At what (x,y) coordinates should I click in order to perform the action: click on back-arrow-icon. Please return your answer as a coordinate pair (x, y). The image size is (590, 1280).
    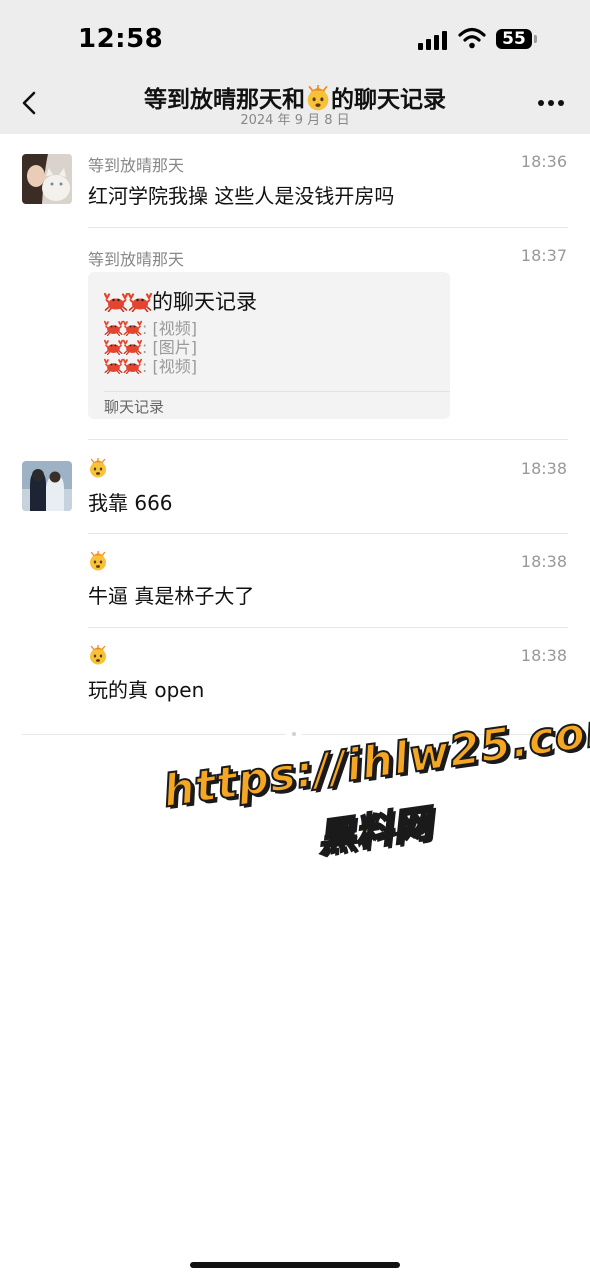
    Looking at the image, I should click on (30, 103).